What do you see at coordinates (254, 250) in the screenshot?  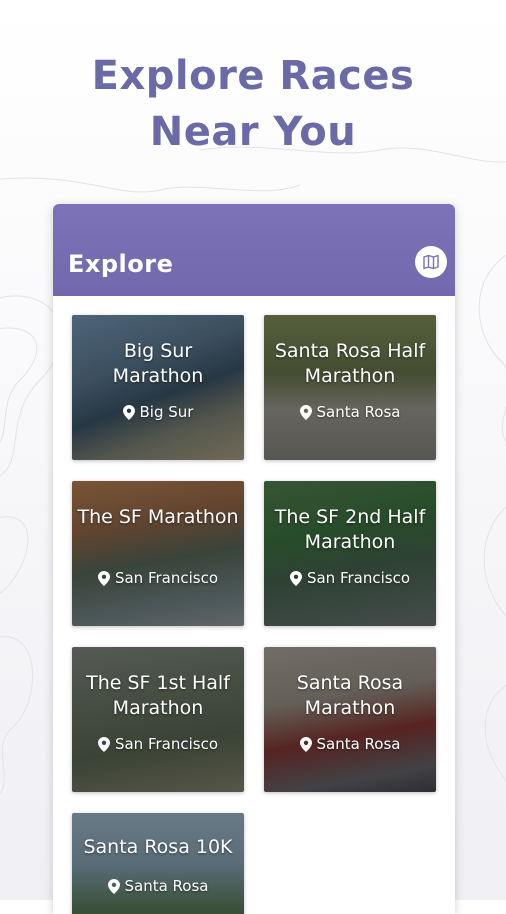 I see `app-bar: Explore` at bounding box center [254, 250].